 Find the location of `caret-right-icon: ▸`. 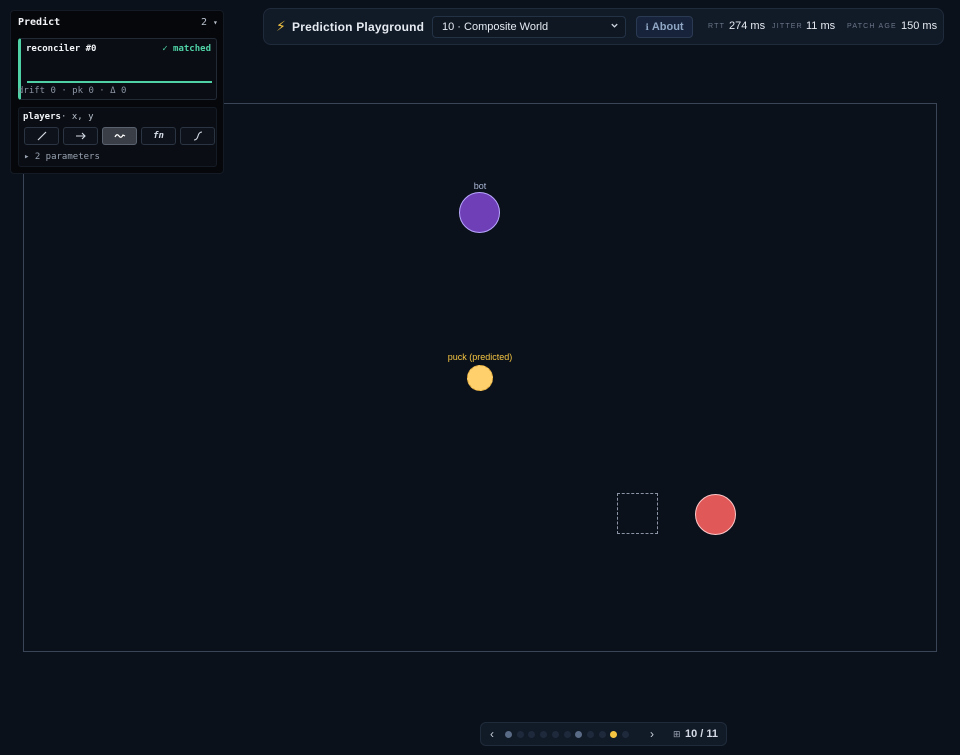

caret-right-icon: ▸ is located at coordinates (29, 157).